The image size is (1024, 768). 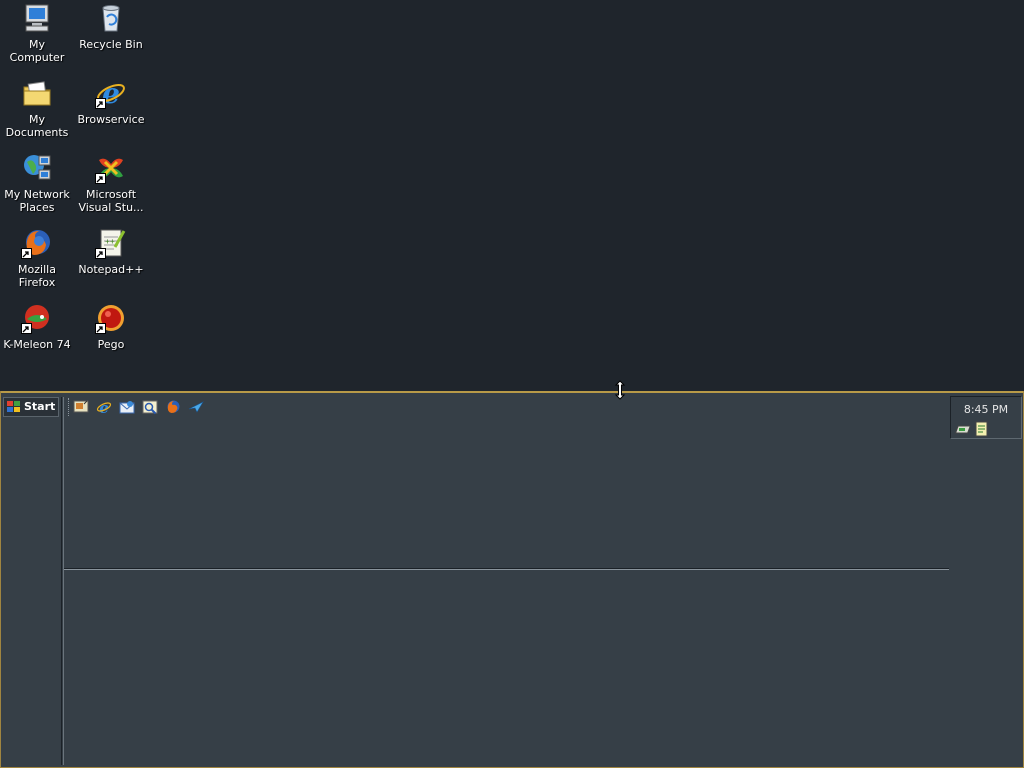 I want to click on desktop-icon-mozilla-firefox: Mozilla Firefox, so click(x=37, y=263).